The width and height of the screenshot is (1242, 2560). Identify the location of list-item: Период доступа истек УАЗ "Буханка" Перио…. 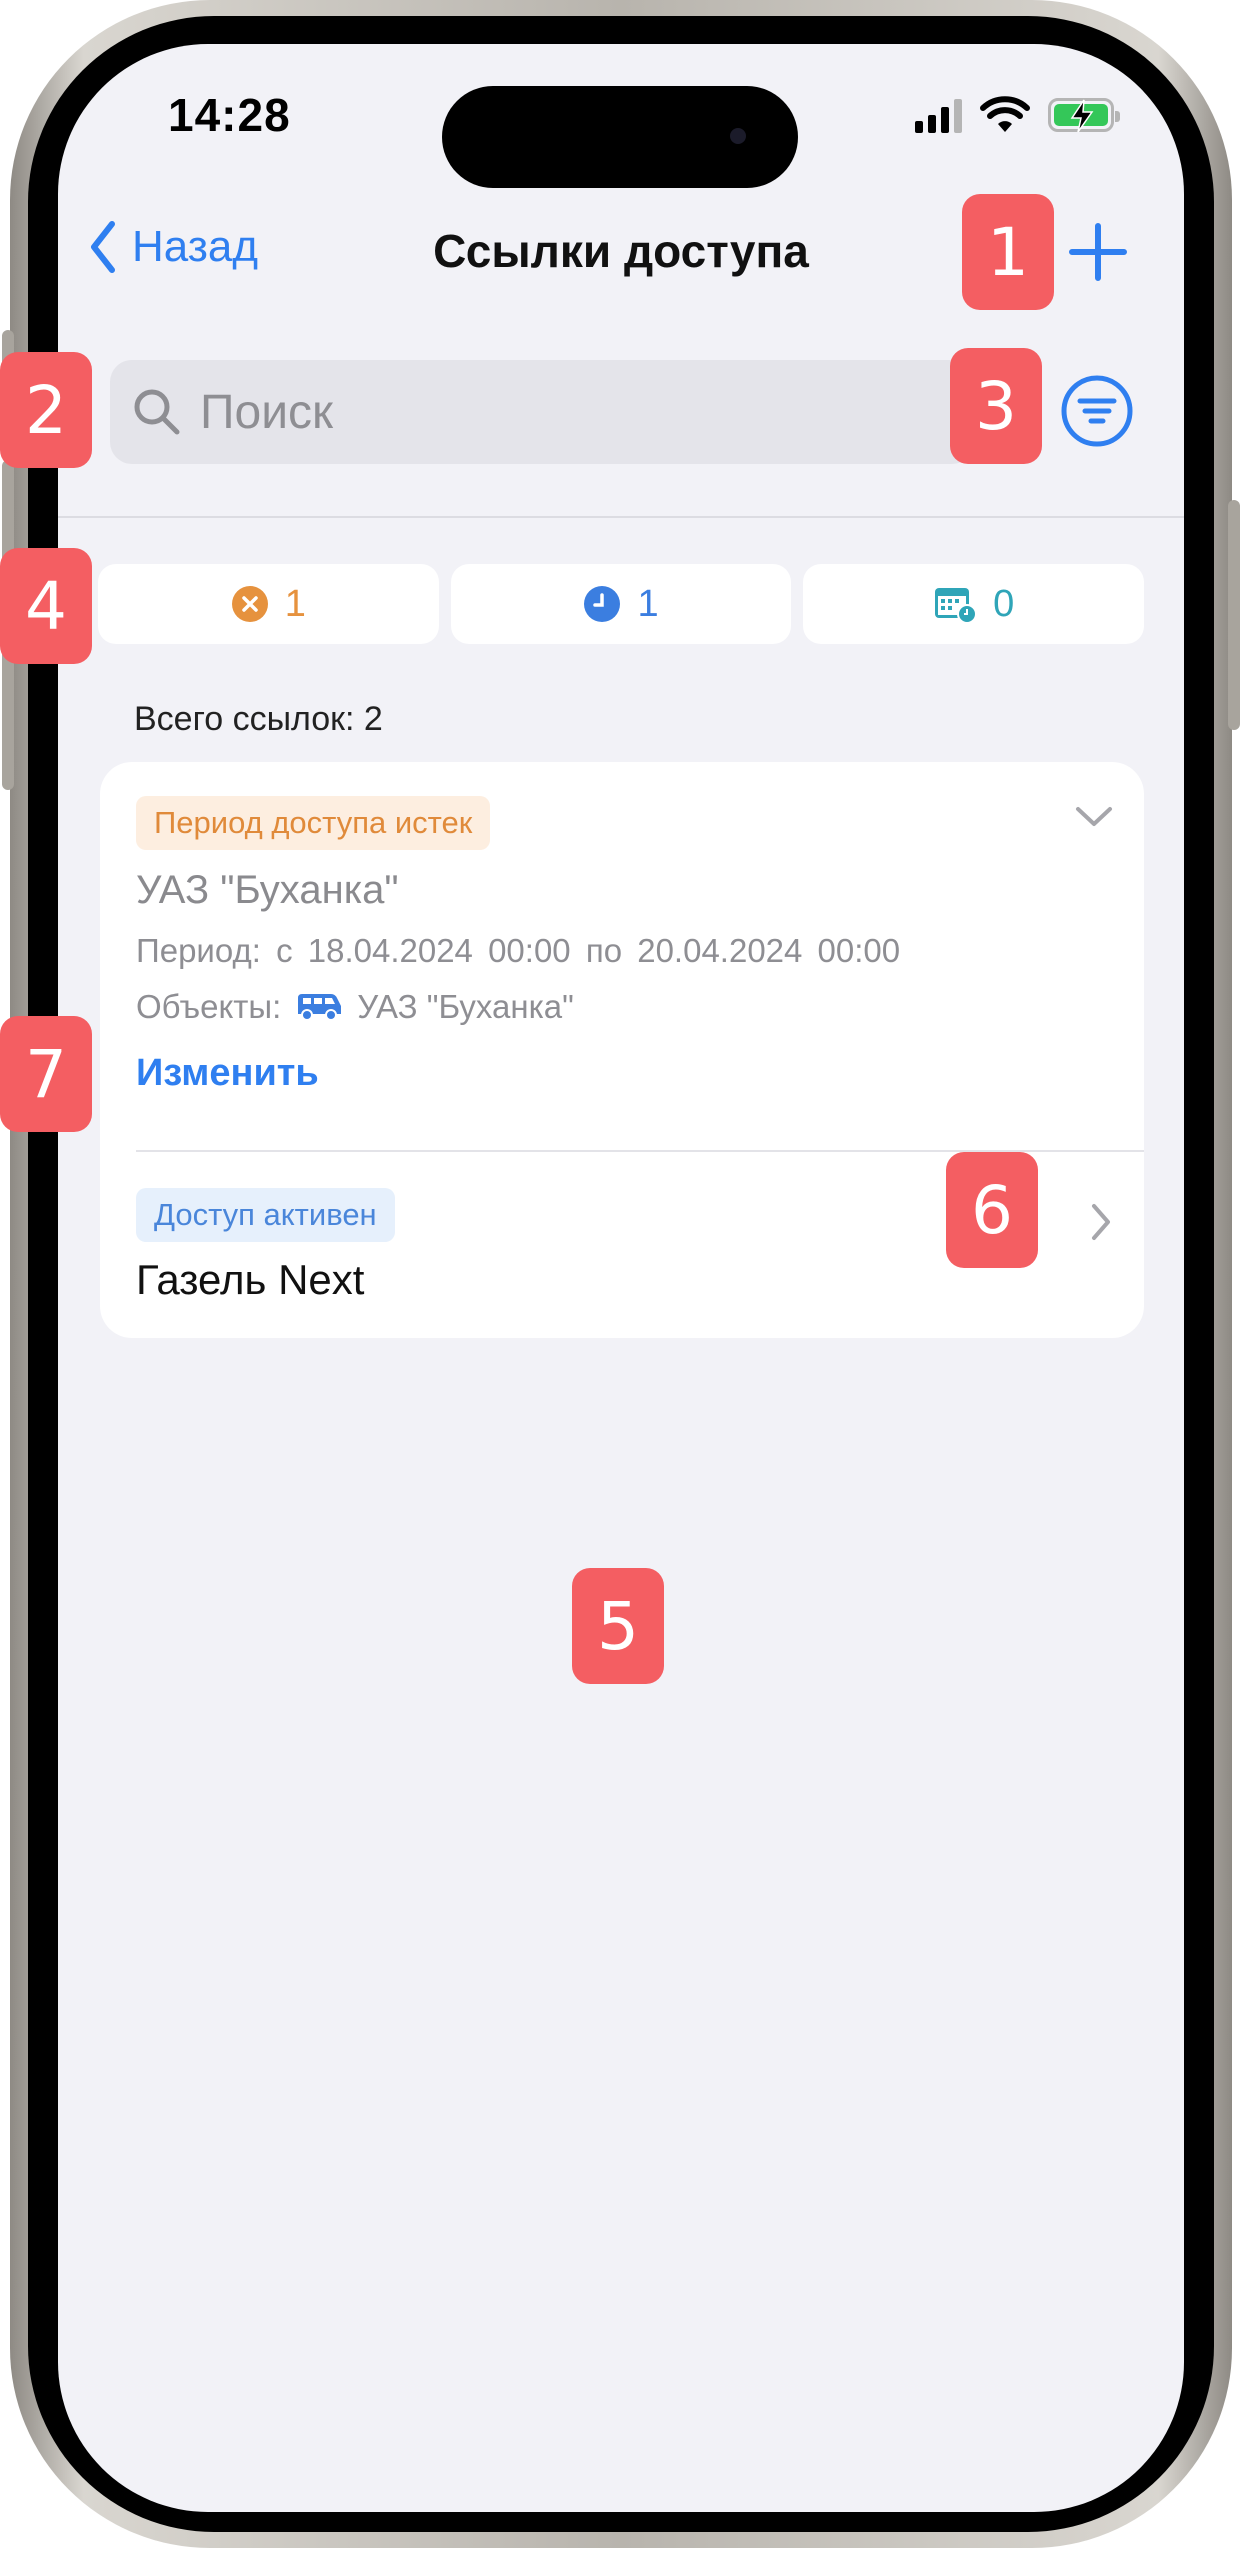
(622, 957).